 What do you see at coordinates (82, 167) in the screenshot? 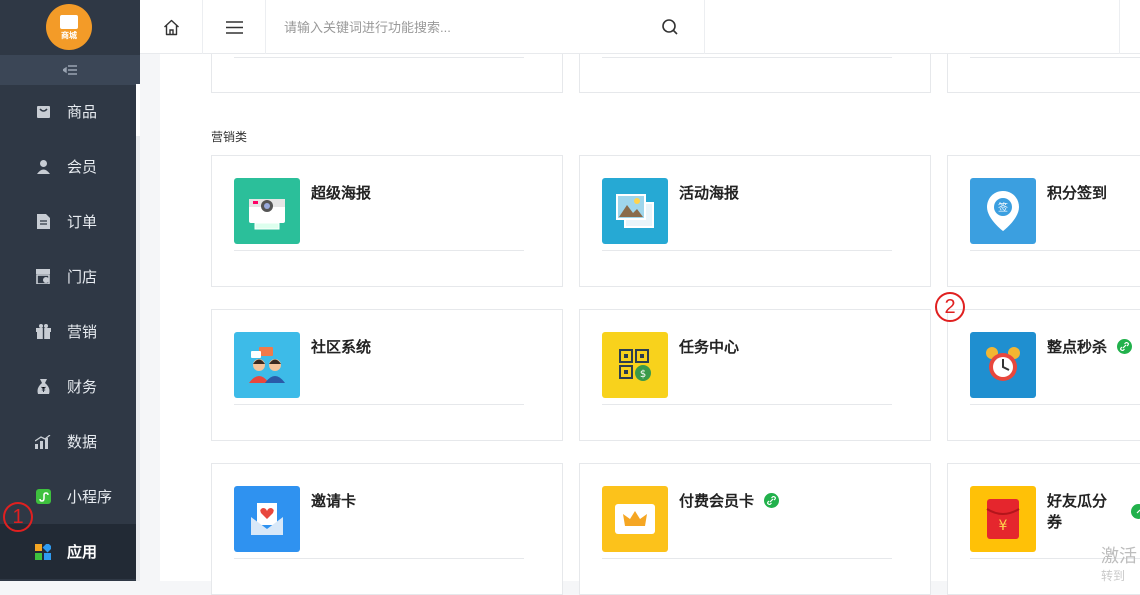
I see `sidebar-item-label: 会员` at bounding box center [82, 167].